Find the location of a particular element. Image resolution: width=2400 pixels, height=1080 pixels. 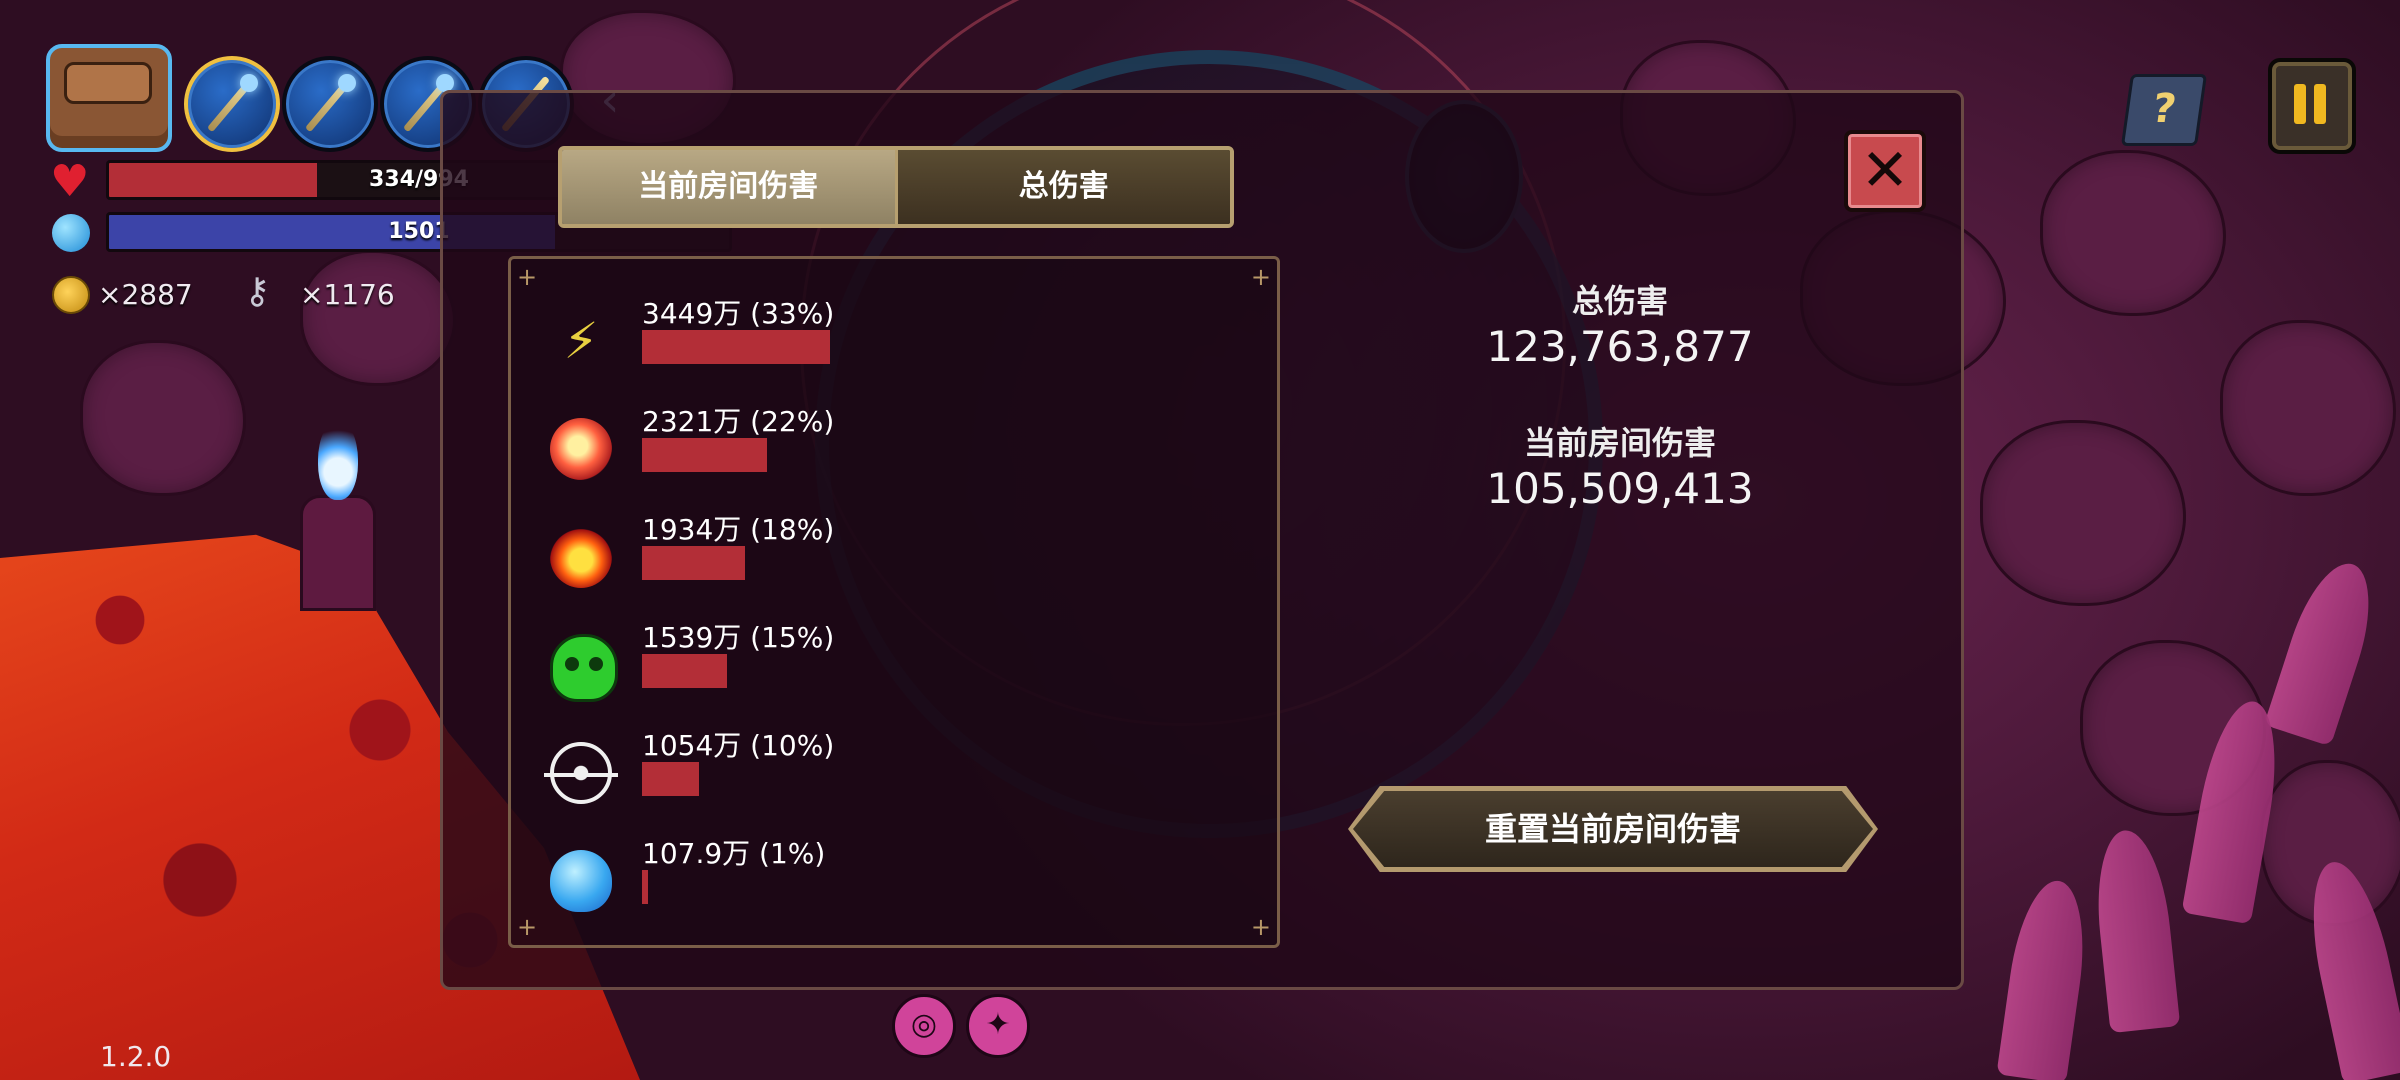

damage-row-label: 107.9万 (1%) is located at coordinates (734, 853).